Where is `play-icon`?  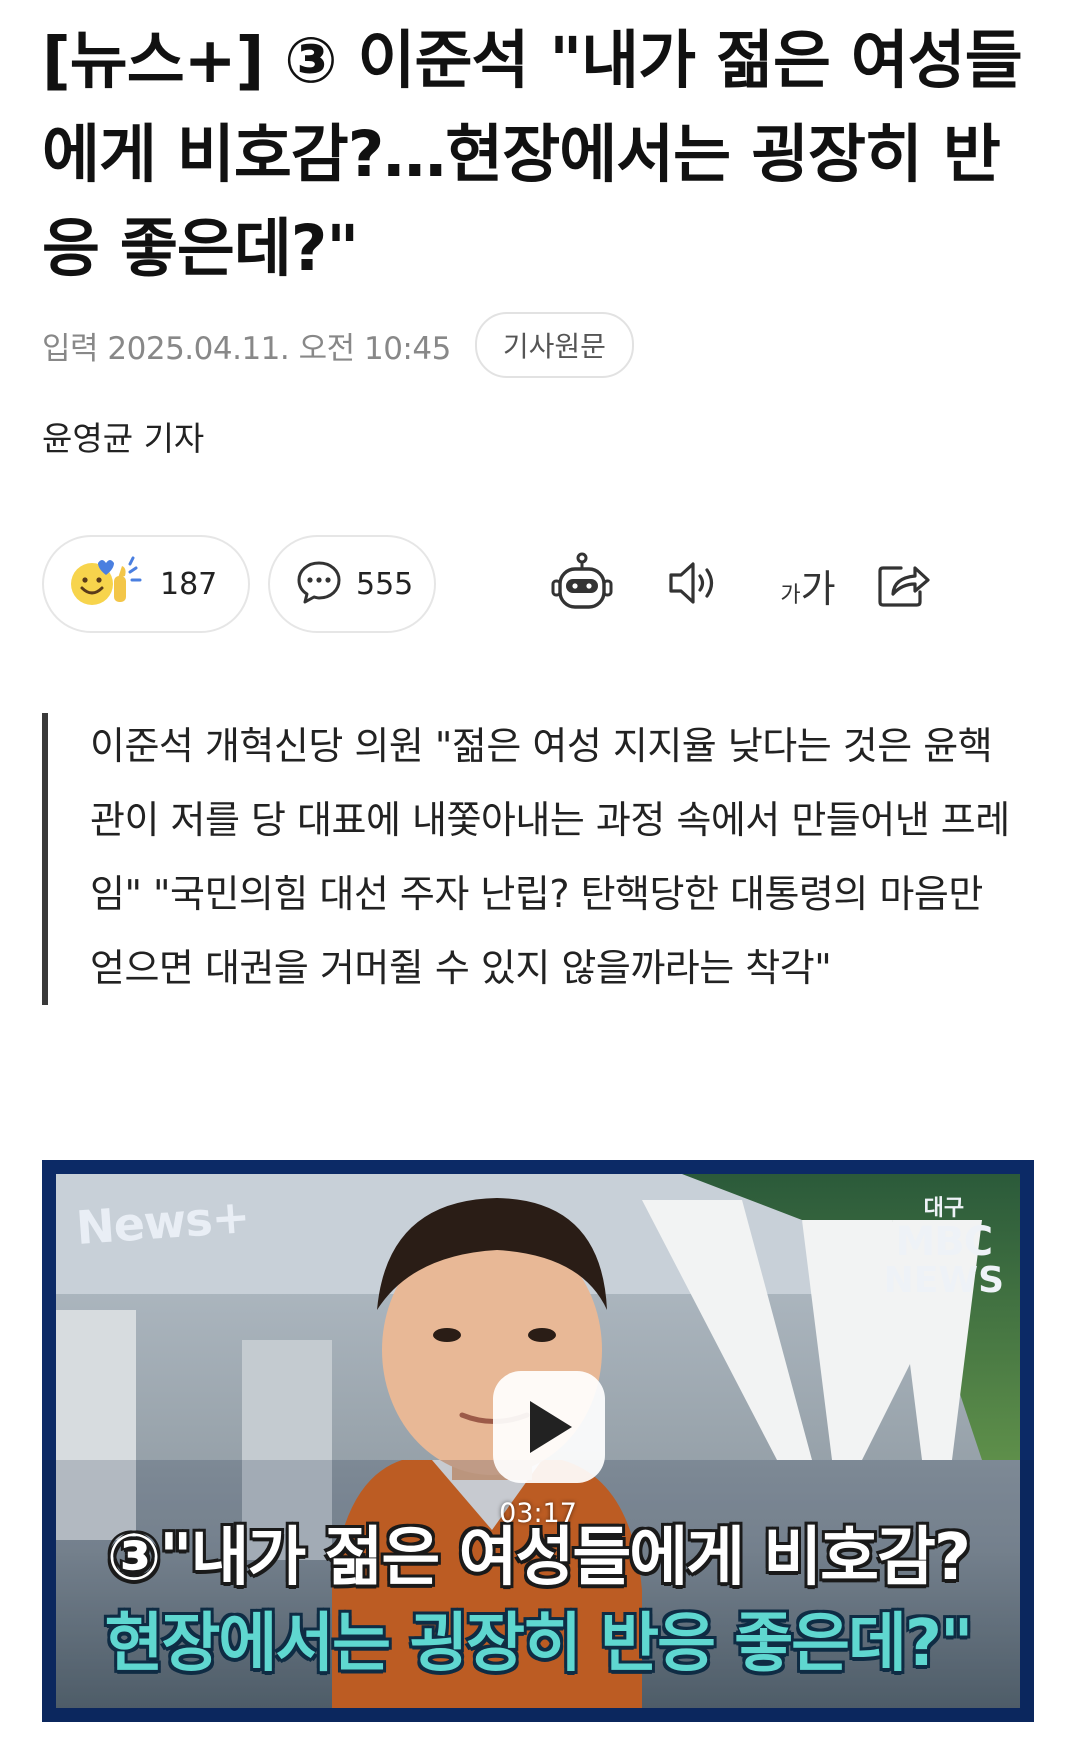
play-icon is located at coordinates (549, 1427).